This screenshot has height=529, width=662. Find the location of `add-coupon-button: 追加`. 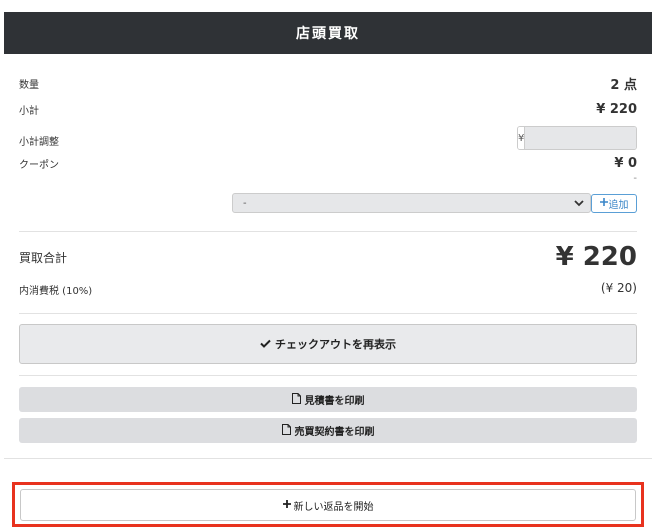

add-coupon-button: 追加 is located at coordinates (614, 203).